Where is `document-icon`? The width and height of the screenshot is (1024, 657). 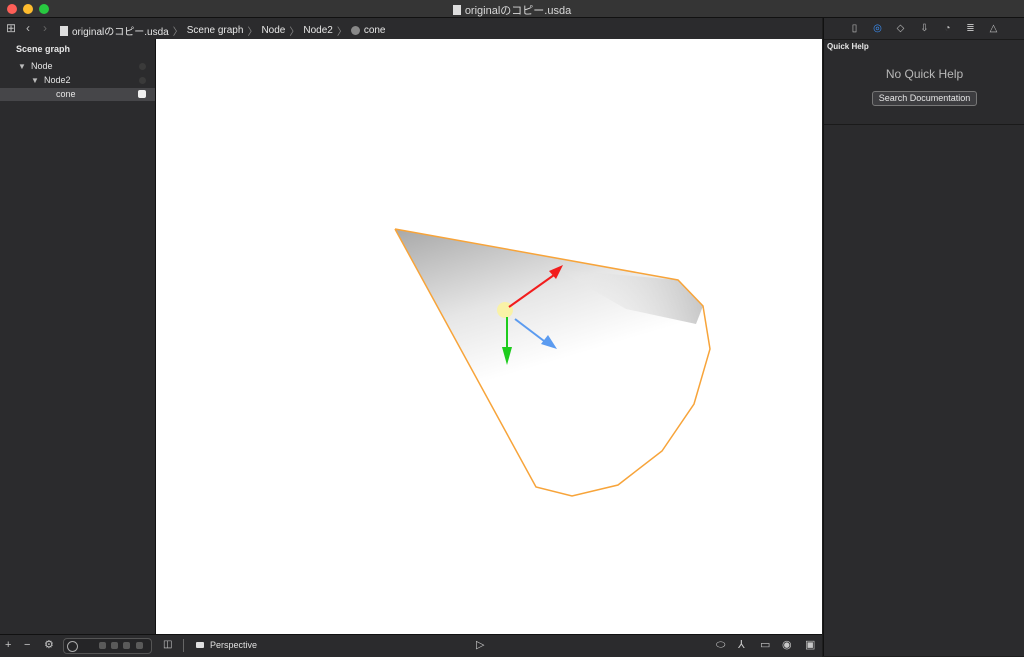
document-icon is located at coordinates (456, 10).